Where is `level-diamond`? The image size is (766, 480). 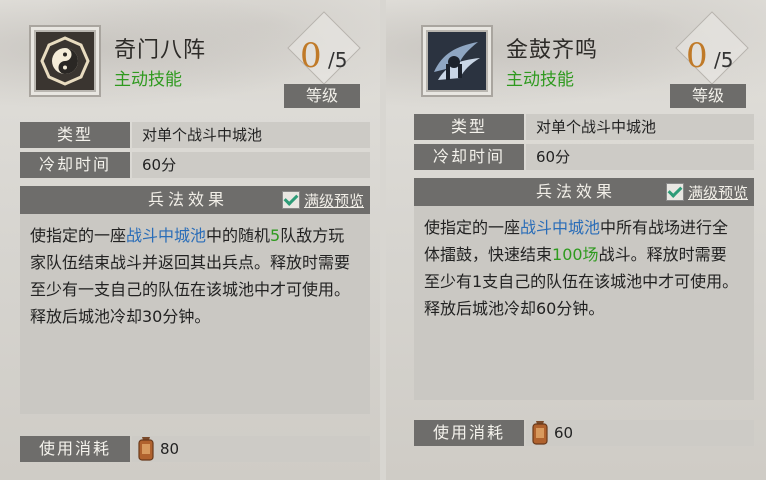 level-diamond is located at coordinates (324, 48).